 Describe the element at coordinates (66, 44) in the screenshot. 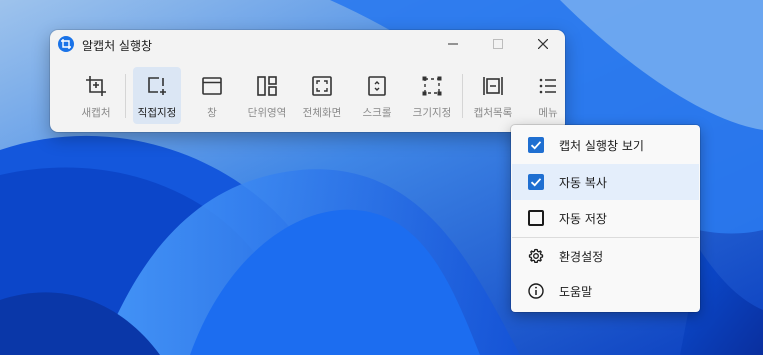

I see `app-logo-icon` at that location.